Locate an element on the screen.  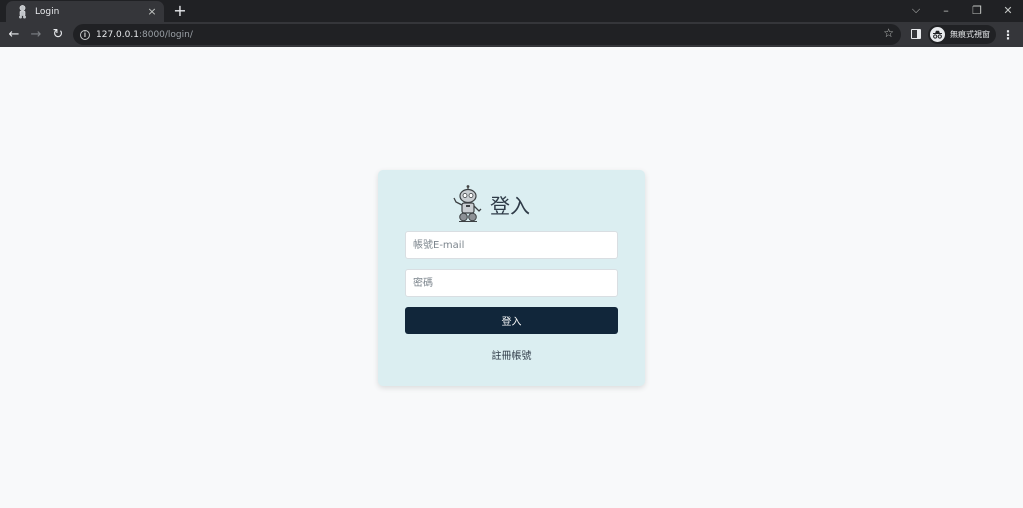
tab-close-icon: × is located at coordinates (152, 12).